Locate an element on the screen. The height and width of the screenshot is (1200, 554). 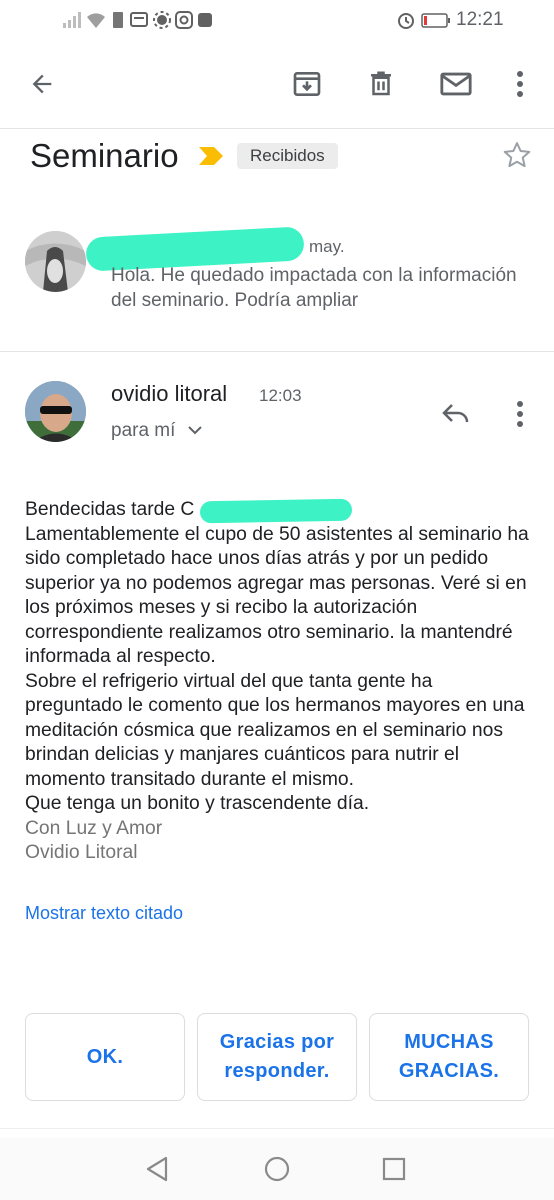
battery-icon is located at coordinates (435, 20).